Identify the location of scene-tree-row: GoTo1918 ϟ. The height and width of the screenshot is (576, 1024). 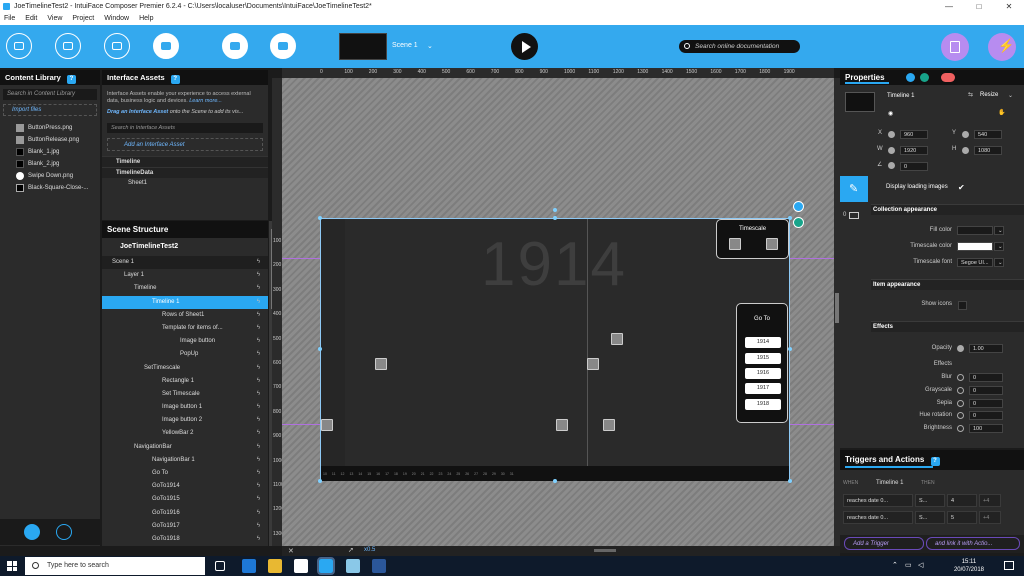
(185, 539).